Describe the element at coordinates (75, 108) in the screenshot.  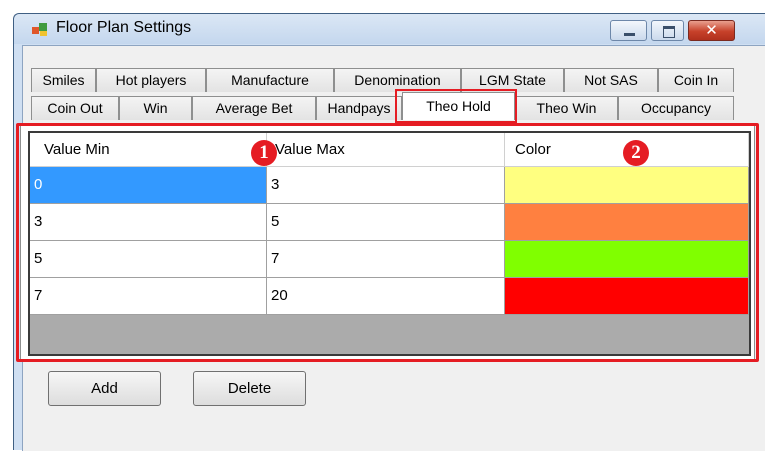
I see `tab-coin-out: Coin Out` at that location.